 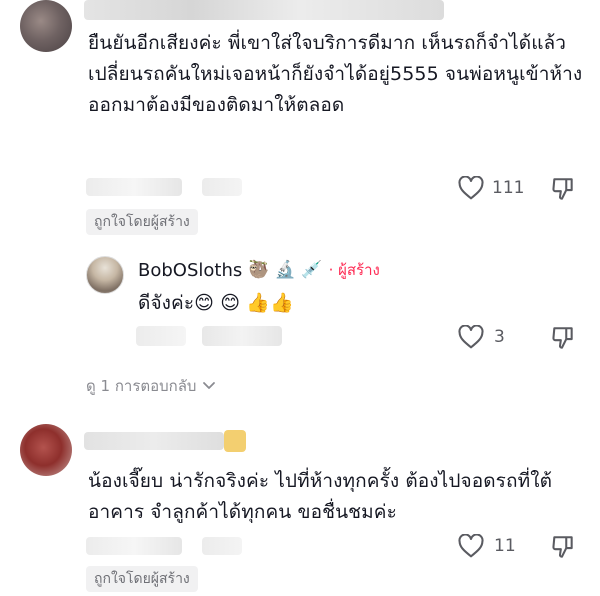 I want to click on reply-header: BobOSloths 🦥 🔬 💉 · ผู้สร้าง, so click(x=259, y=270).